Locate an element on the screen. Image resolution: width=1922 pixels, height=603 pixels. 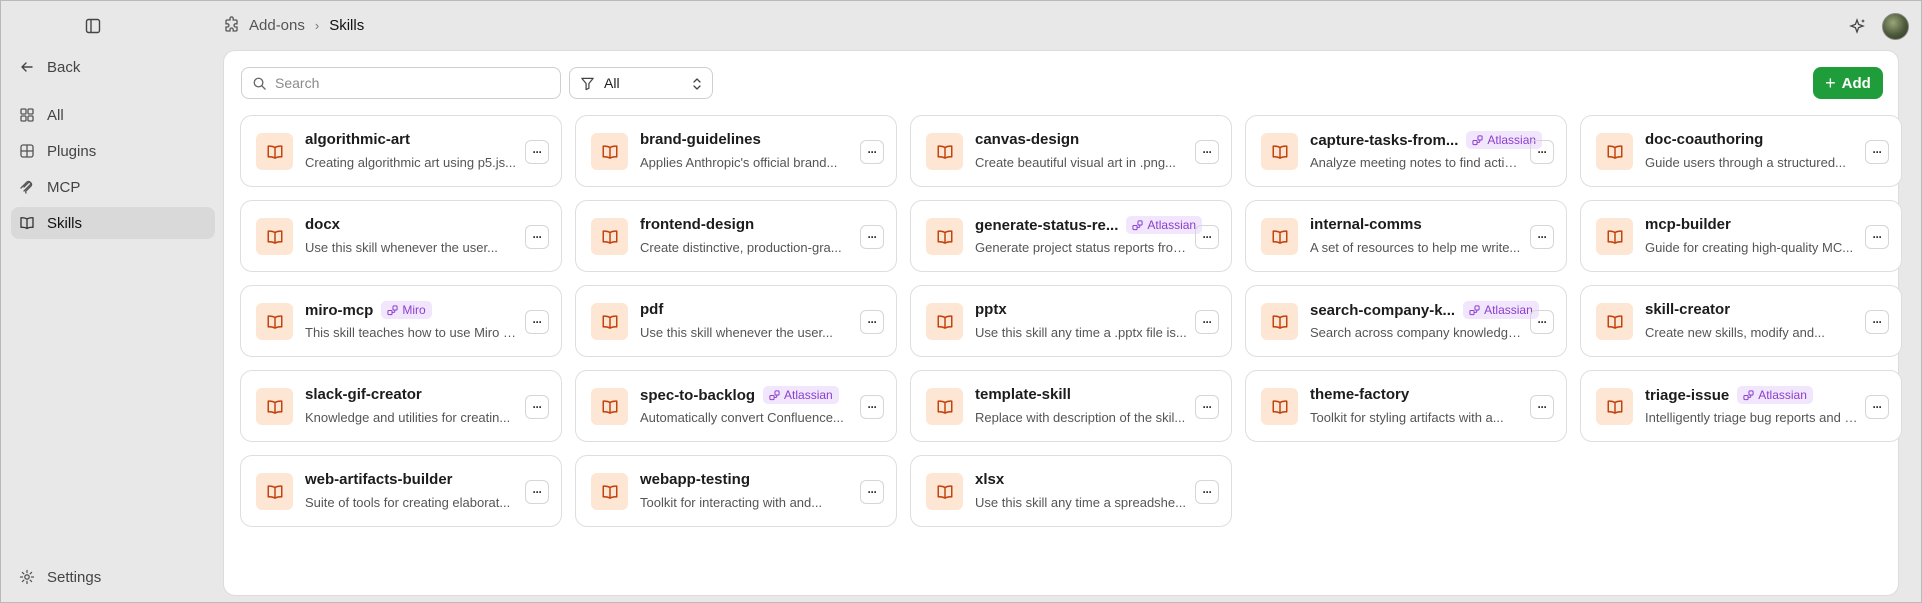
skill-title-row: slack-gif-creator is located at coordinates (363, 394).